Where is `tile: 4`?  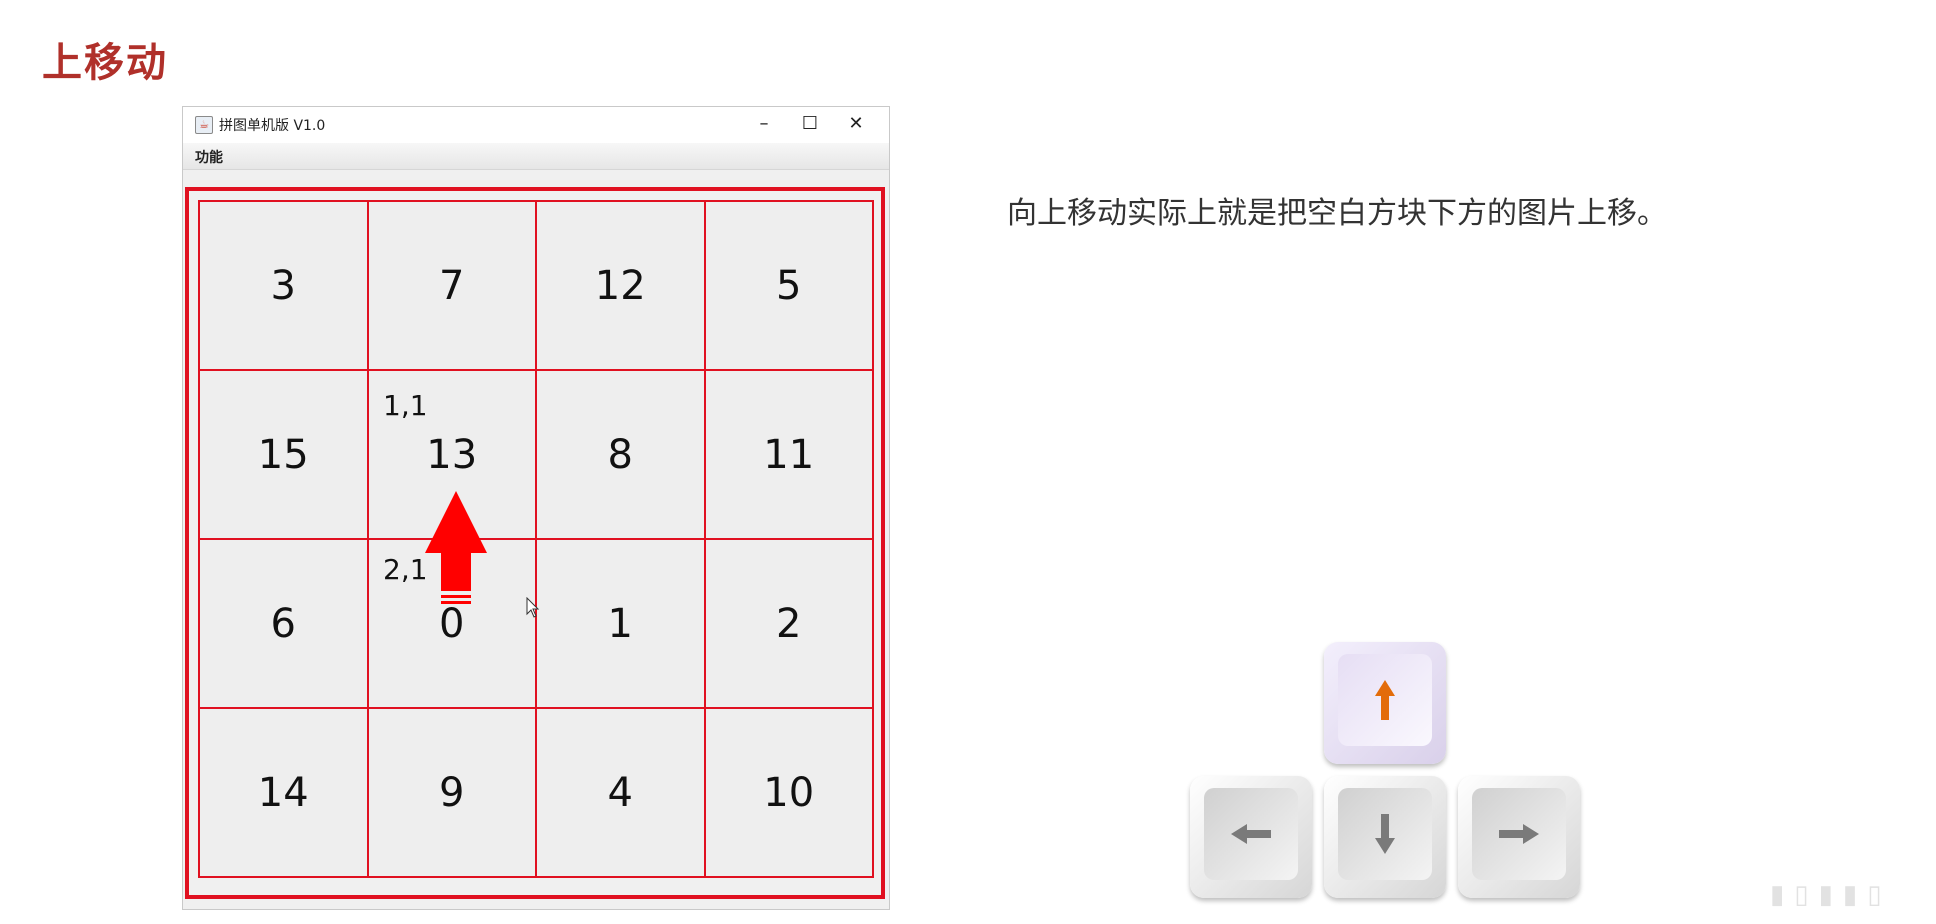 tile: 4 is located at coordinates (620, 792).